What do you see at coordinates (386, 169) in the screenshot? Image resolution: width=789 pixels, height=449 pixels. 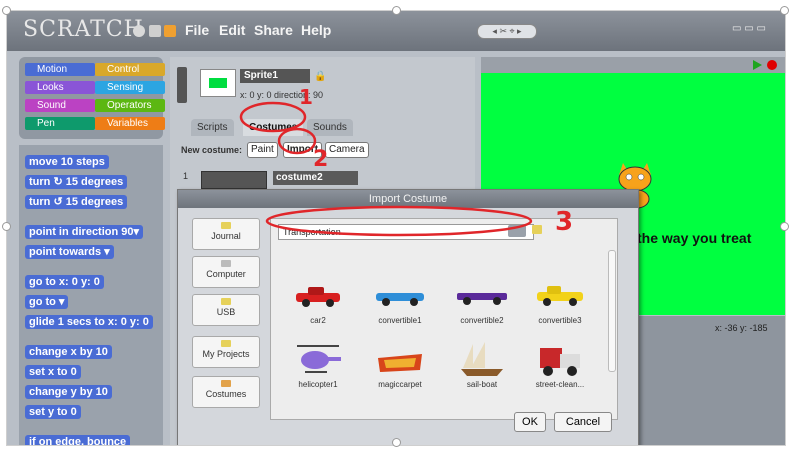 I see `annotation-overlay` at bounding box center [386, 169].